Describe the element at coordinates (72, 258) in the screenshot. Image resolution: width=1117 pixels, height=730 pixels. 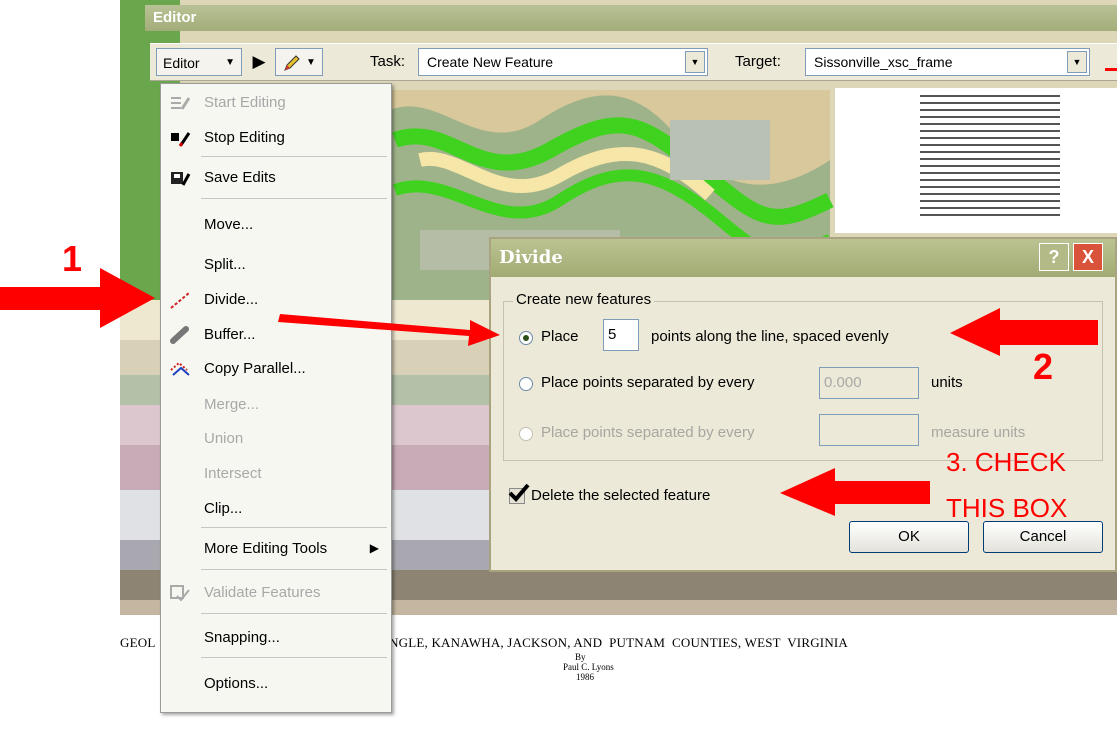
I see `step-1-label: 1` at that location.